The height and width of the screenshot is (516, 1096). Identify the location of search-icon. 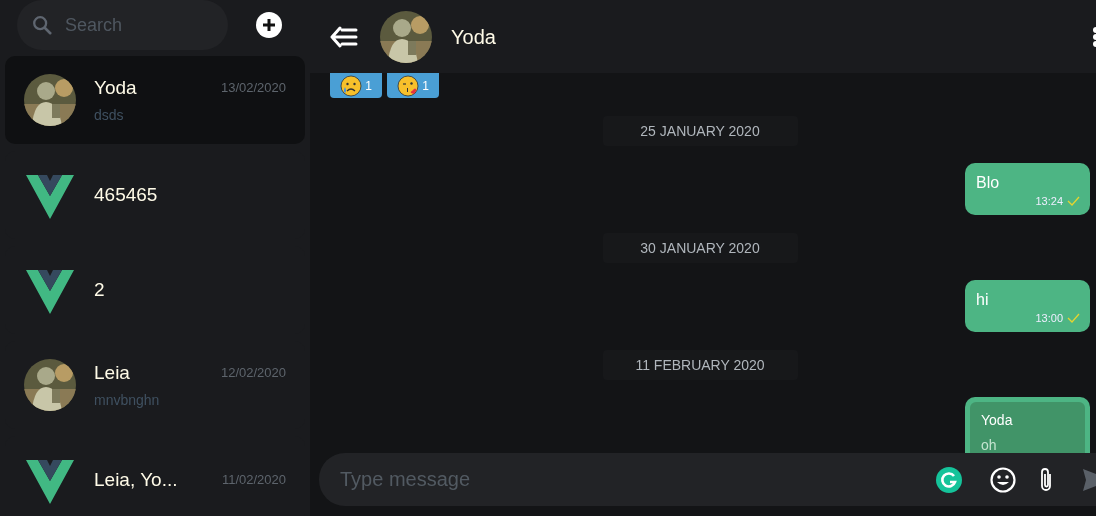
(42, 25).